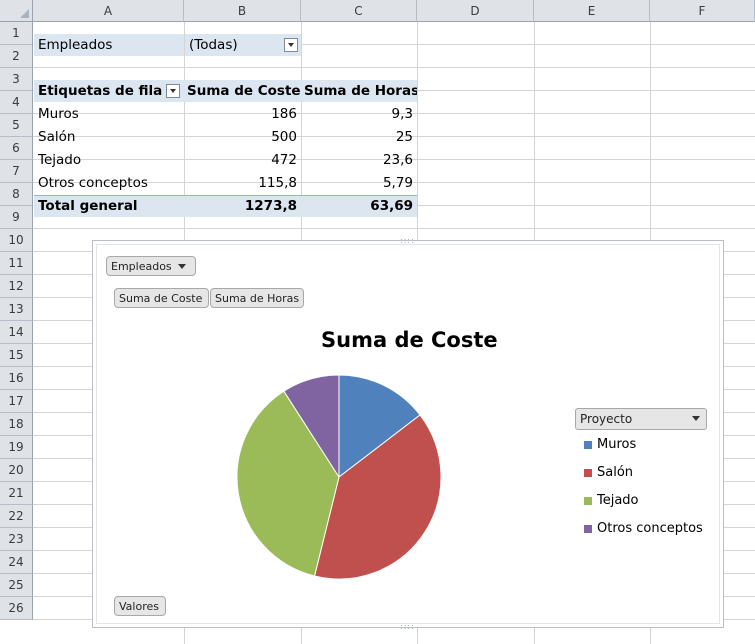 The height and width of the screenshot is (644, 755). I want to click on legend-label: Tejado, so click(618, 500).